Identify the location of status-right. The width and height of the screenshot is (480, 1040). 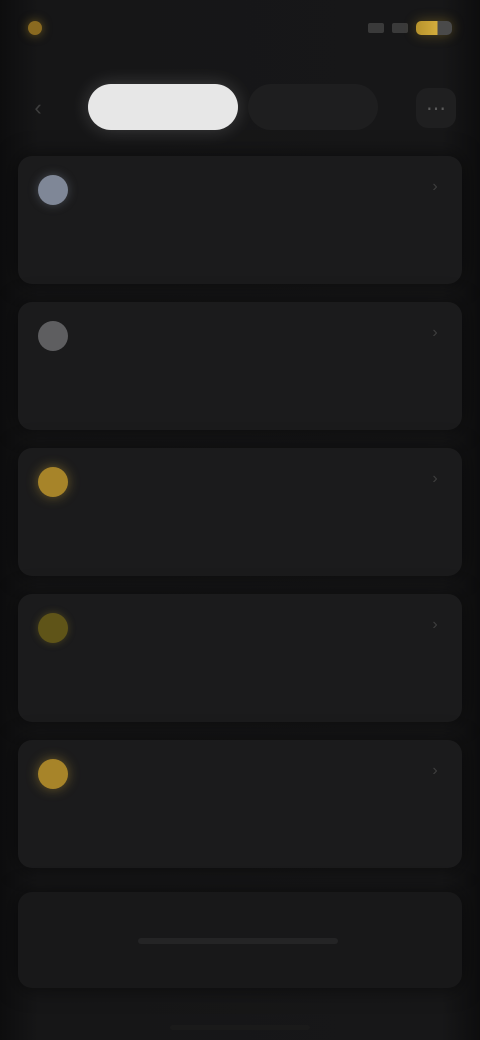
(410, 28).